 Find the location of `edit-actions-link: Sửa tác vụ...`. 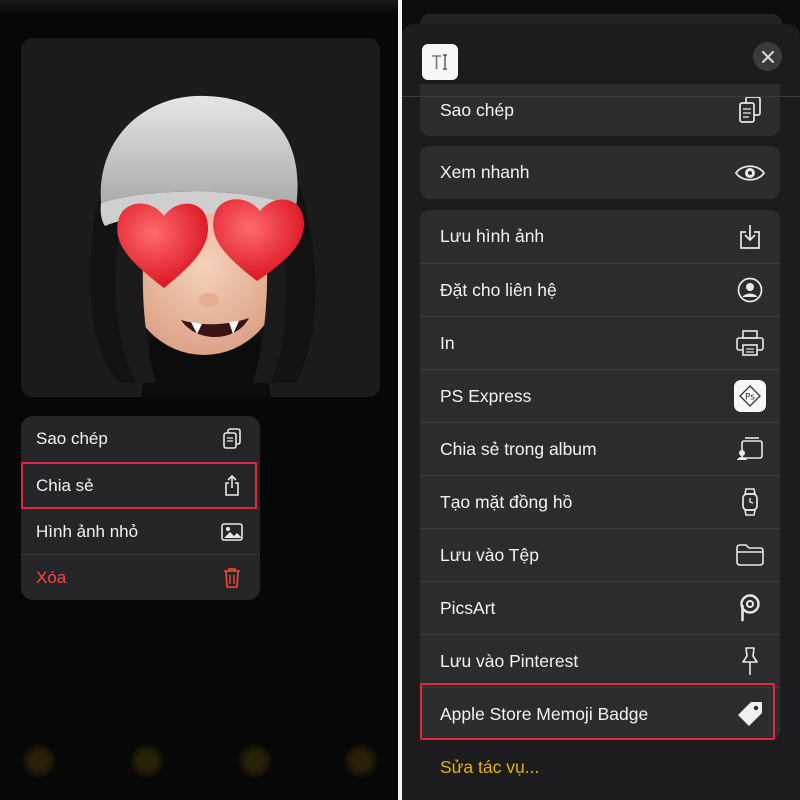

edit-actions-link: Sửa tác vụ... is located at coordinates (489, 767).